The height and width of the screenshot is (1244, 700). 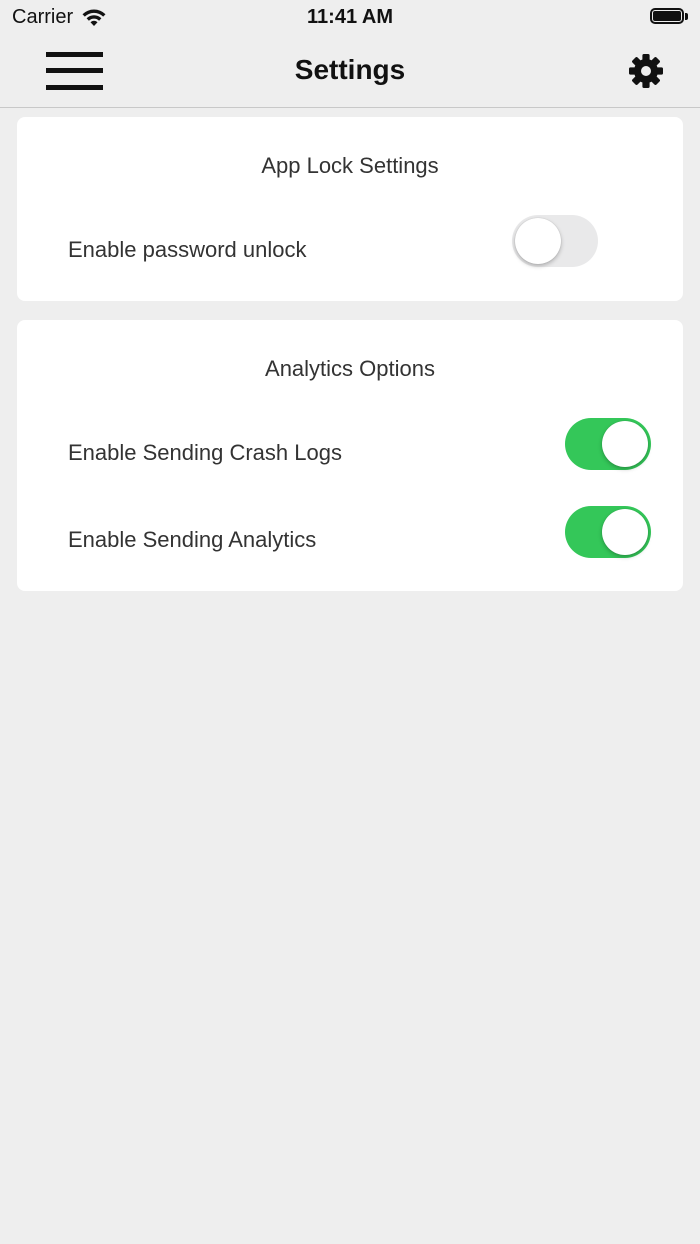 I want to click on status-time: 11:41 AM, so click(x=350, y=17).